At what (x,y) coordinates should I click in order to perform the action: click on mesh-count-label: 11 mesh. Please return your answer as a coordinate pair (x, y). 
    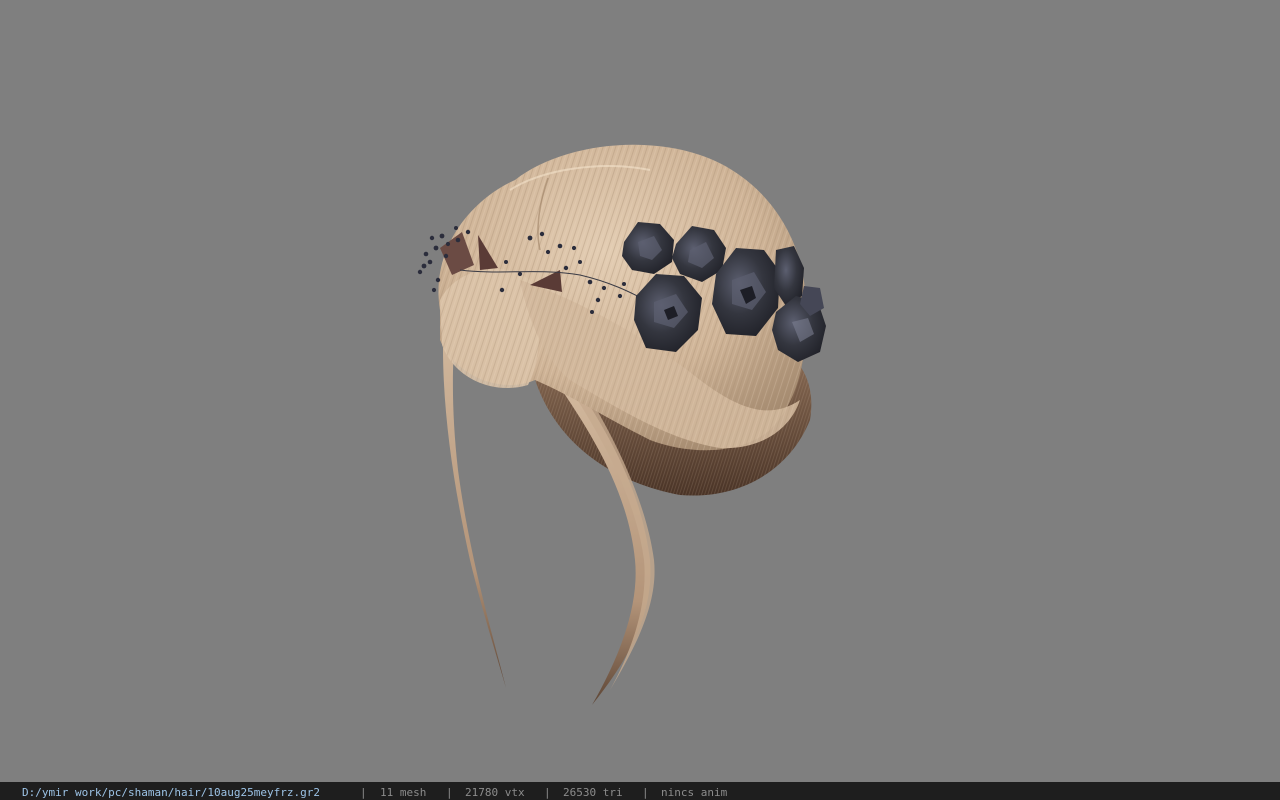
    Looking at the image, I should click on (403, 792).